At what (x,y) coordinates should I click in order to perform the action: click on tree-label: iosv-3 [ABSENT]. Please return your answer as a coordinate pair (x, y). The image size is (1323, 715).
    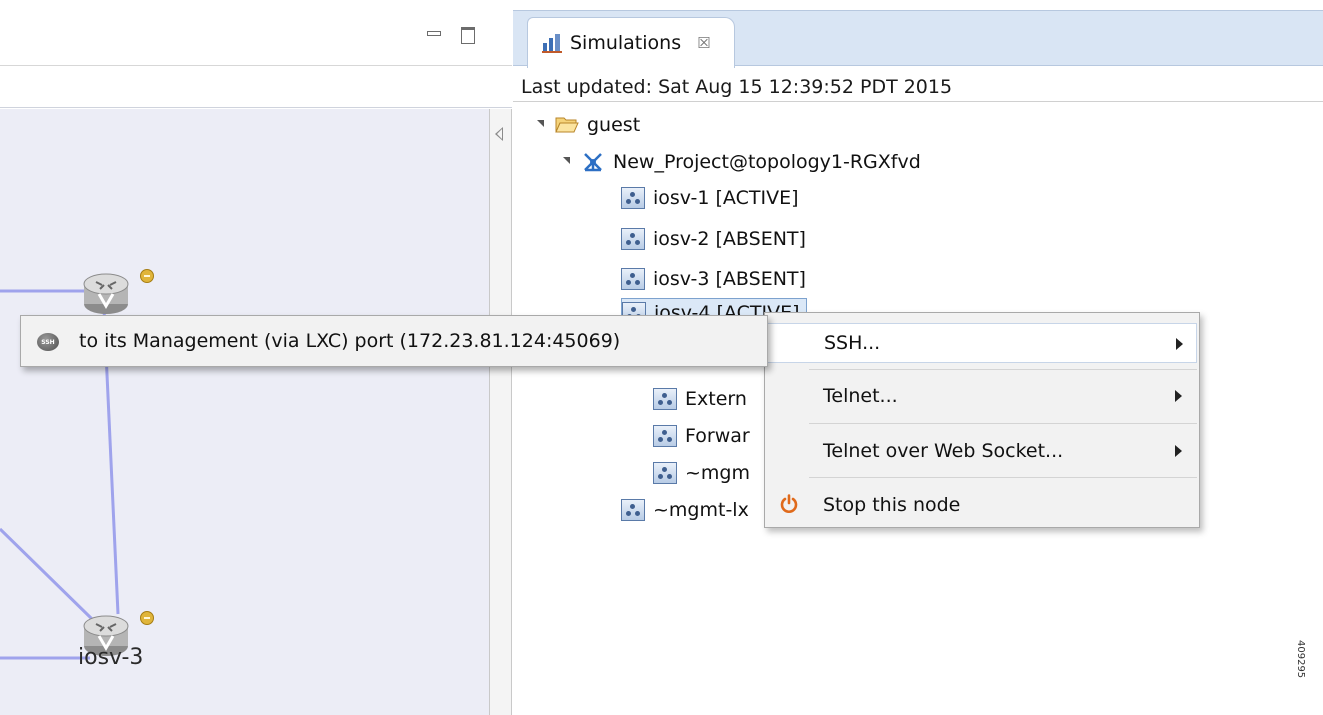
    Looking at the image, I should click on (729, 279).